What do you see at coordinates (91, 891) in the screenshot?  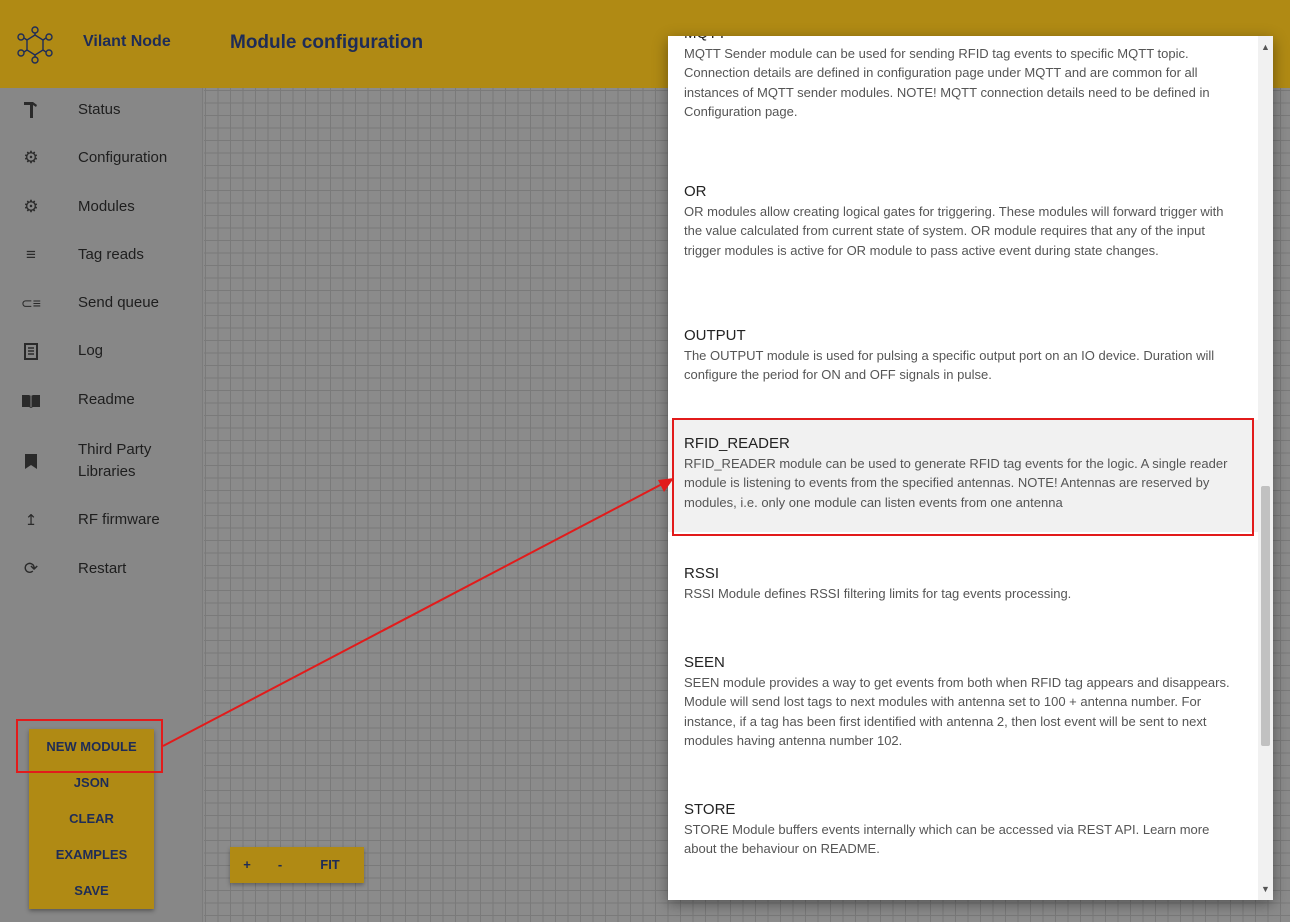 I see `save-button: SAVE` at bounding box center [91, 891].